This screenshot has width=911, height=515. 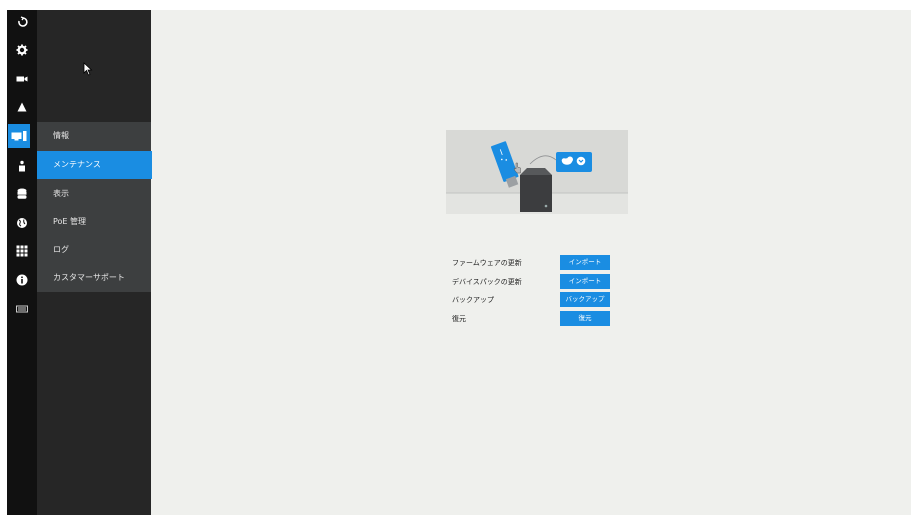 I want to click on logout-icon, so click(x=23, y=21).